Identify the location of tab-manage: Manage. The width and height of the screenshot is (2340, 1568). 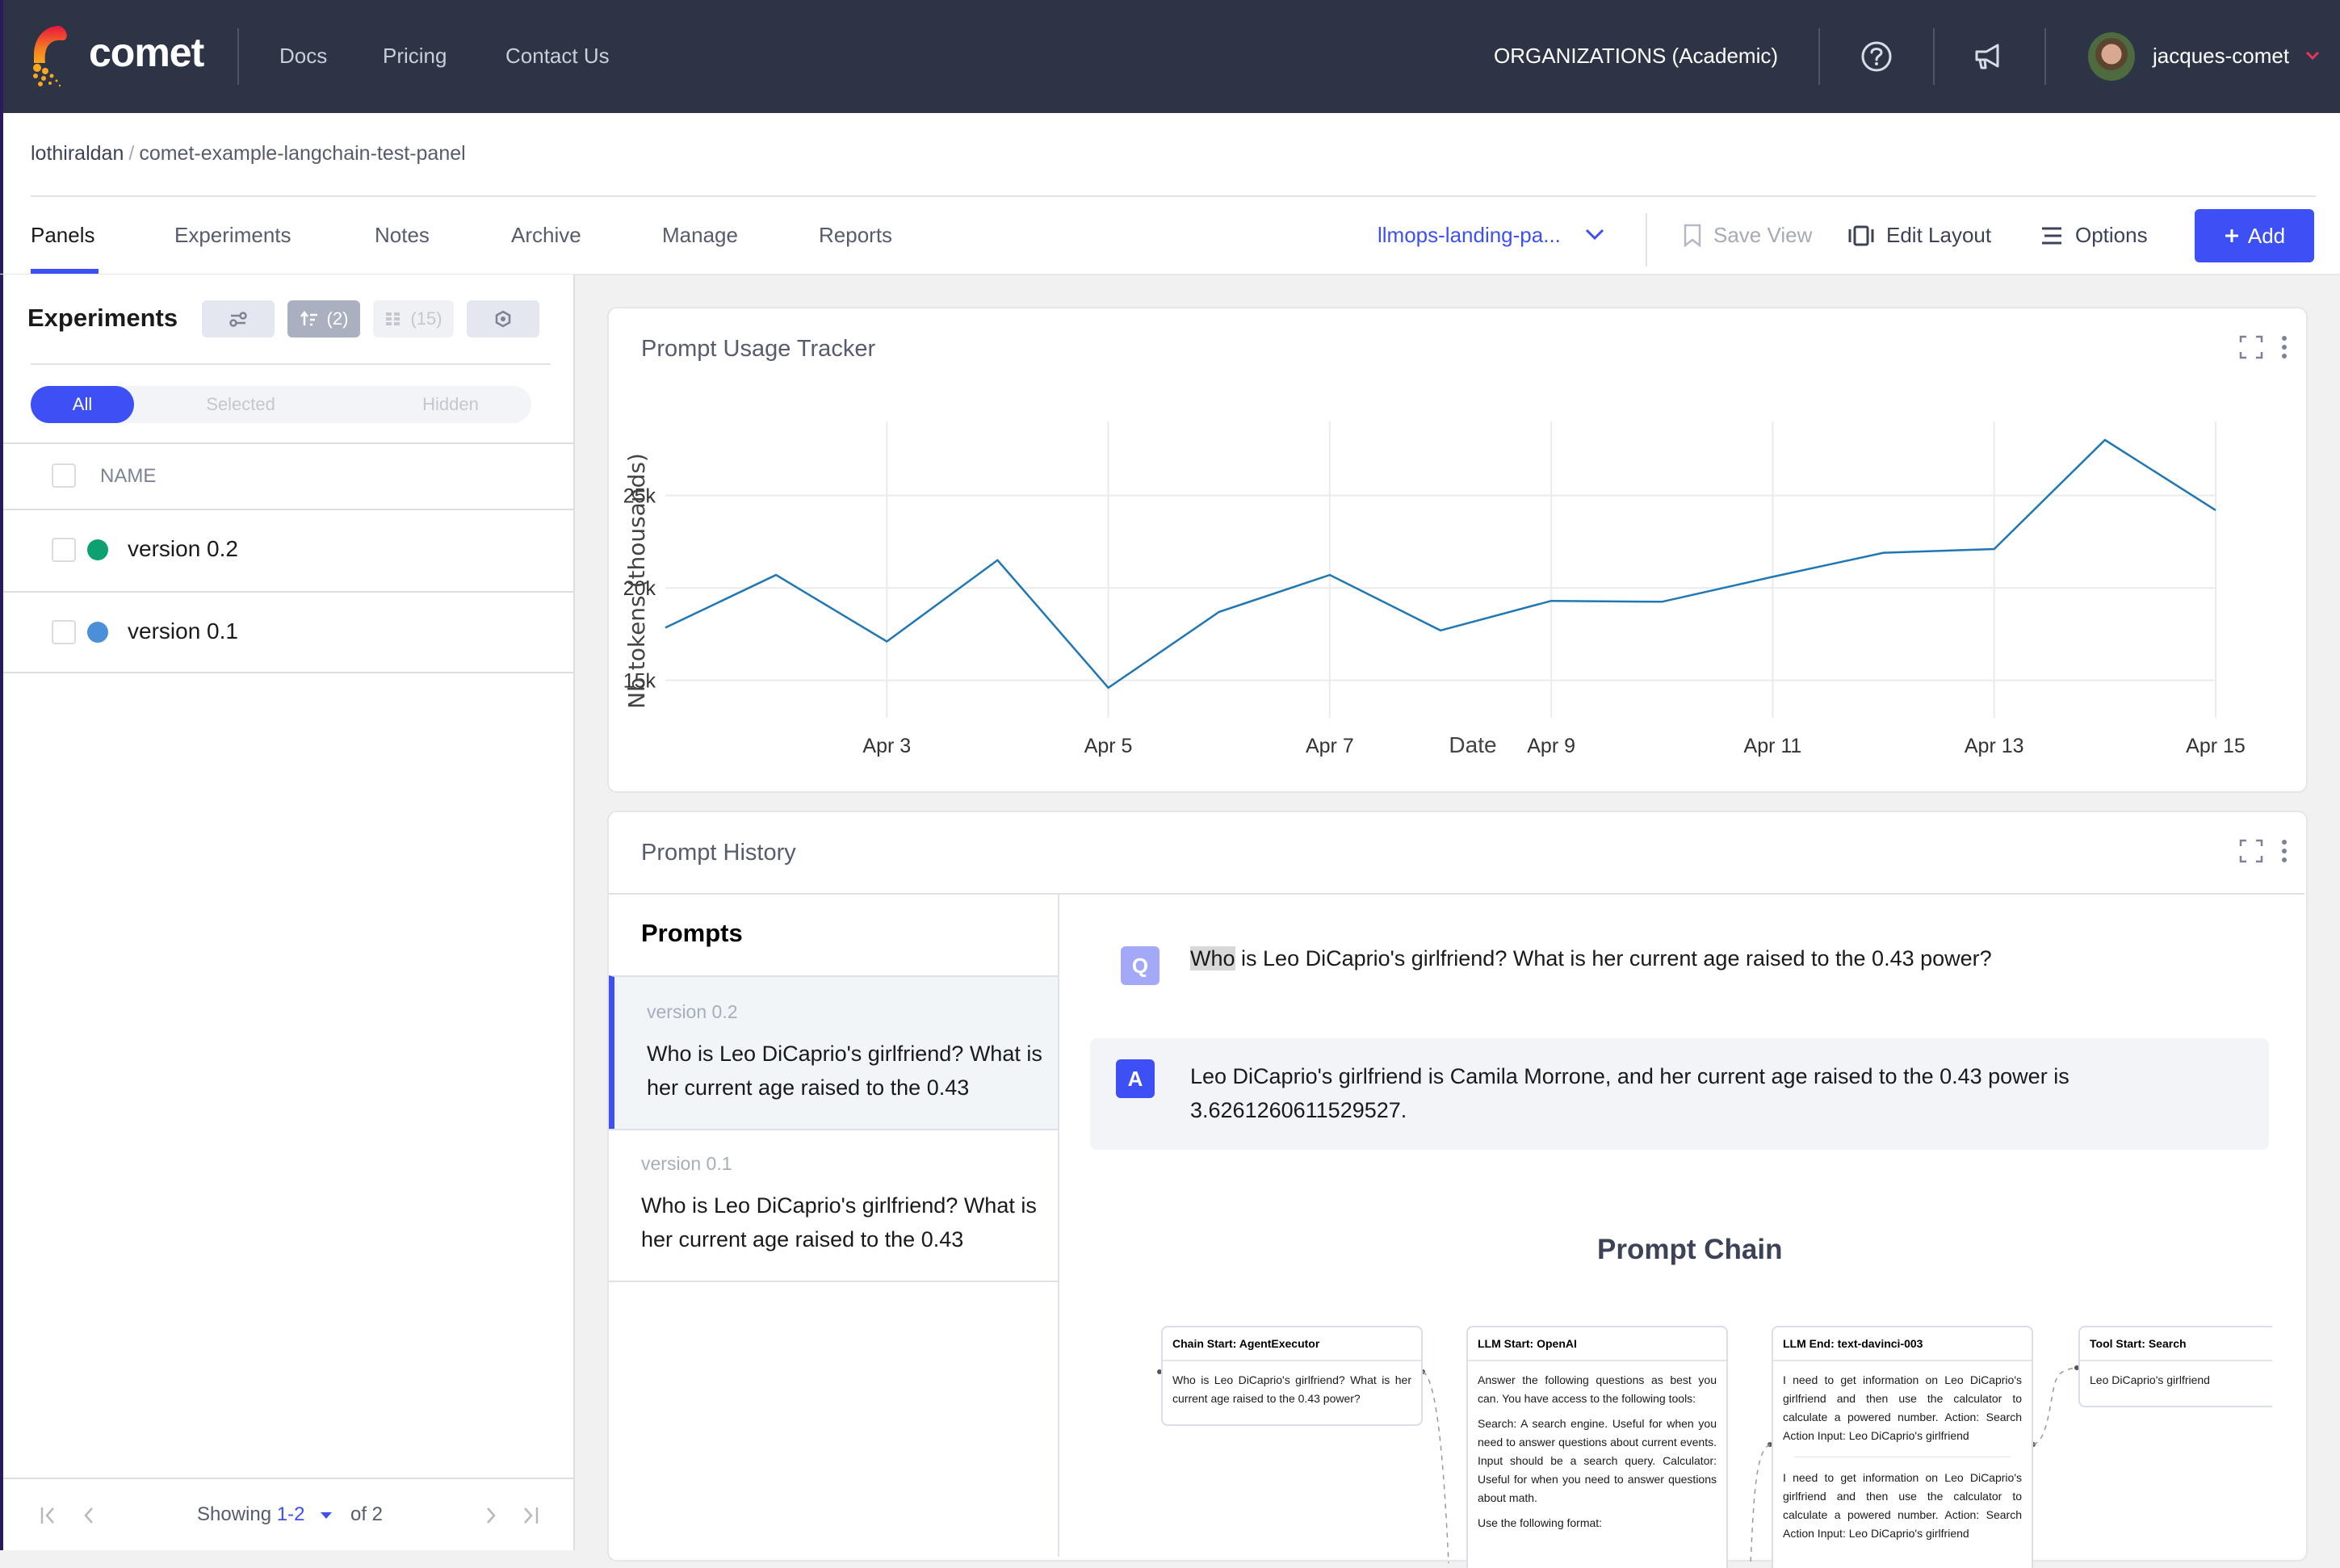
(700, 235).